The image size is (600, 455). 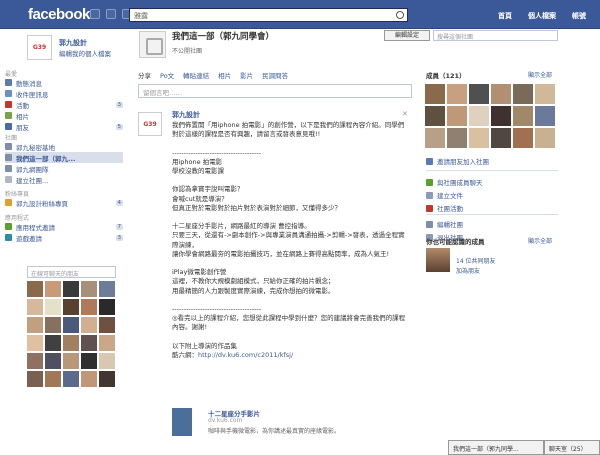 I want to click on messages-icon, so click(x=111, y=14).